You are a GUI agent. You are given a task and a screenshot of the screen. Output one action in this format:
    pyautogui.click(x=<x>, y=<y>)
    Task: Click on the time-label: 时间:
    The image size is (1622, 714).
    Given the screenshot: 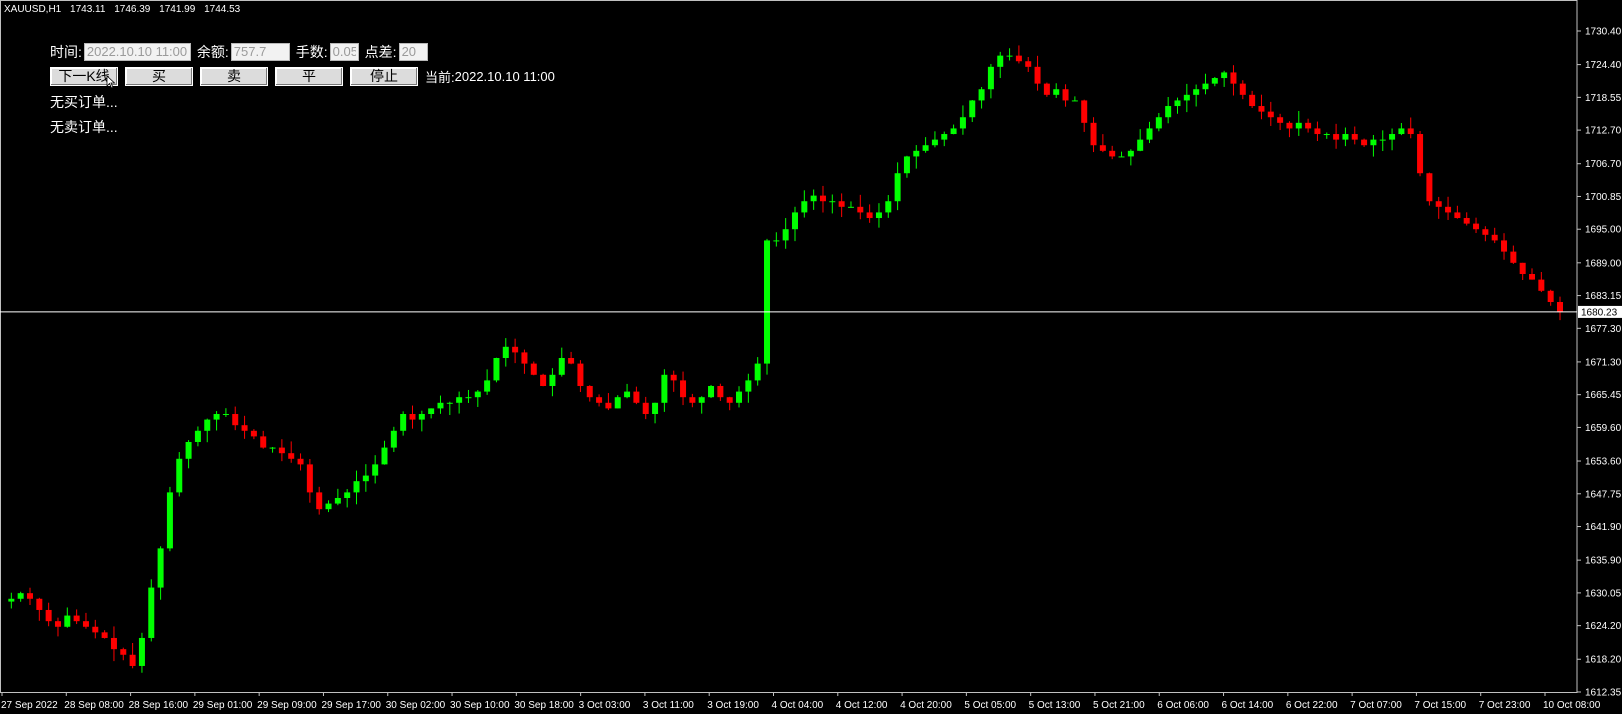 What is the action you would take?
    pyautogui.click(x=66, y=52)
    